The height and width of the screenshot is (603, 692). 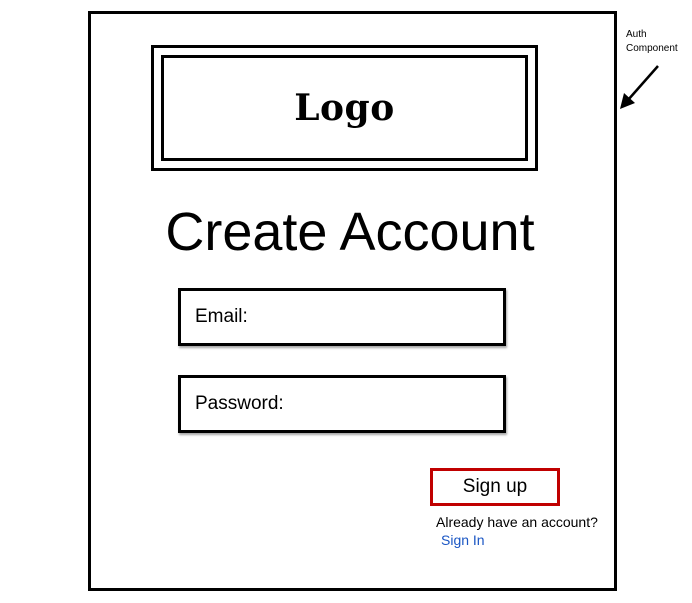 What do you see at coordinates (342, 404) in the screenshot?
I see `password-field: Password:` at bounding box center [342, 404].